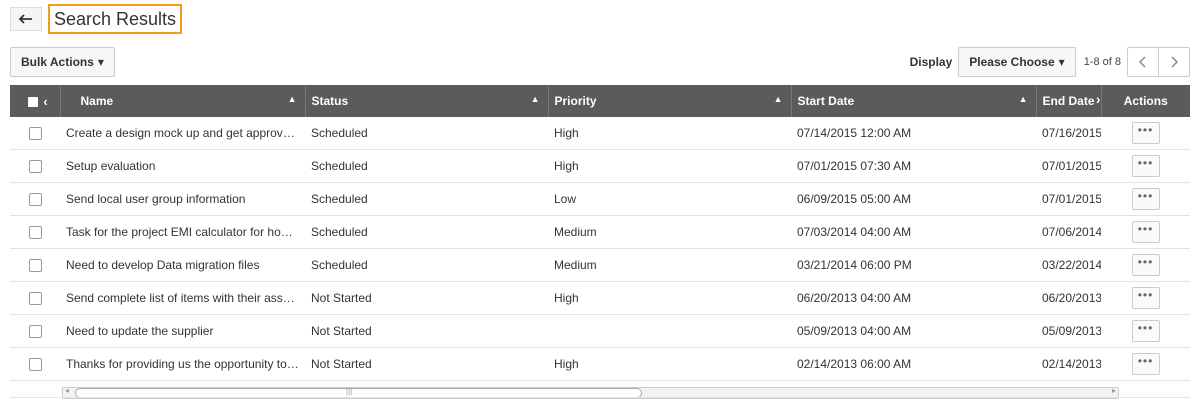 The image size is (1200, 408). Describe the element at coordinates (1114, 390) in the screenshot. I see `scroll-right-arrow-icon: ▸` at that location.